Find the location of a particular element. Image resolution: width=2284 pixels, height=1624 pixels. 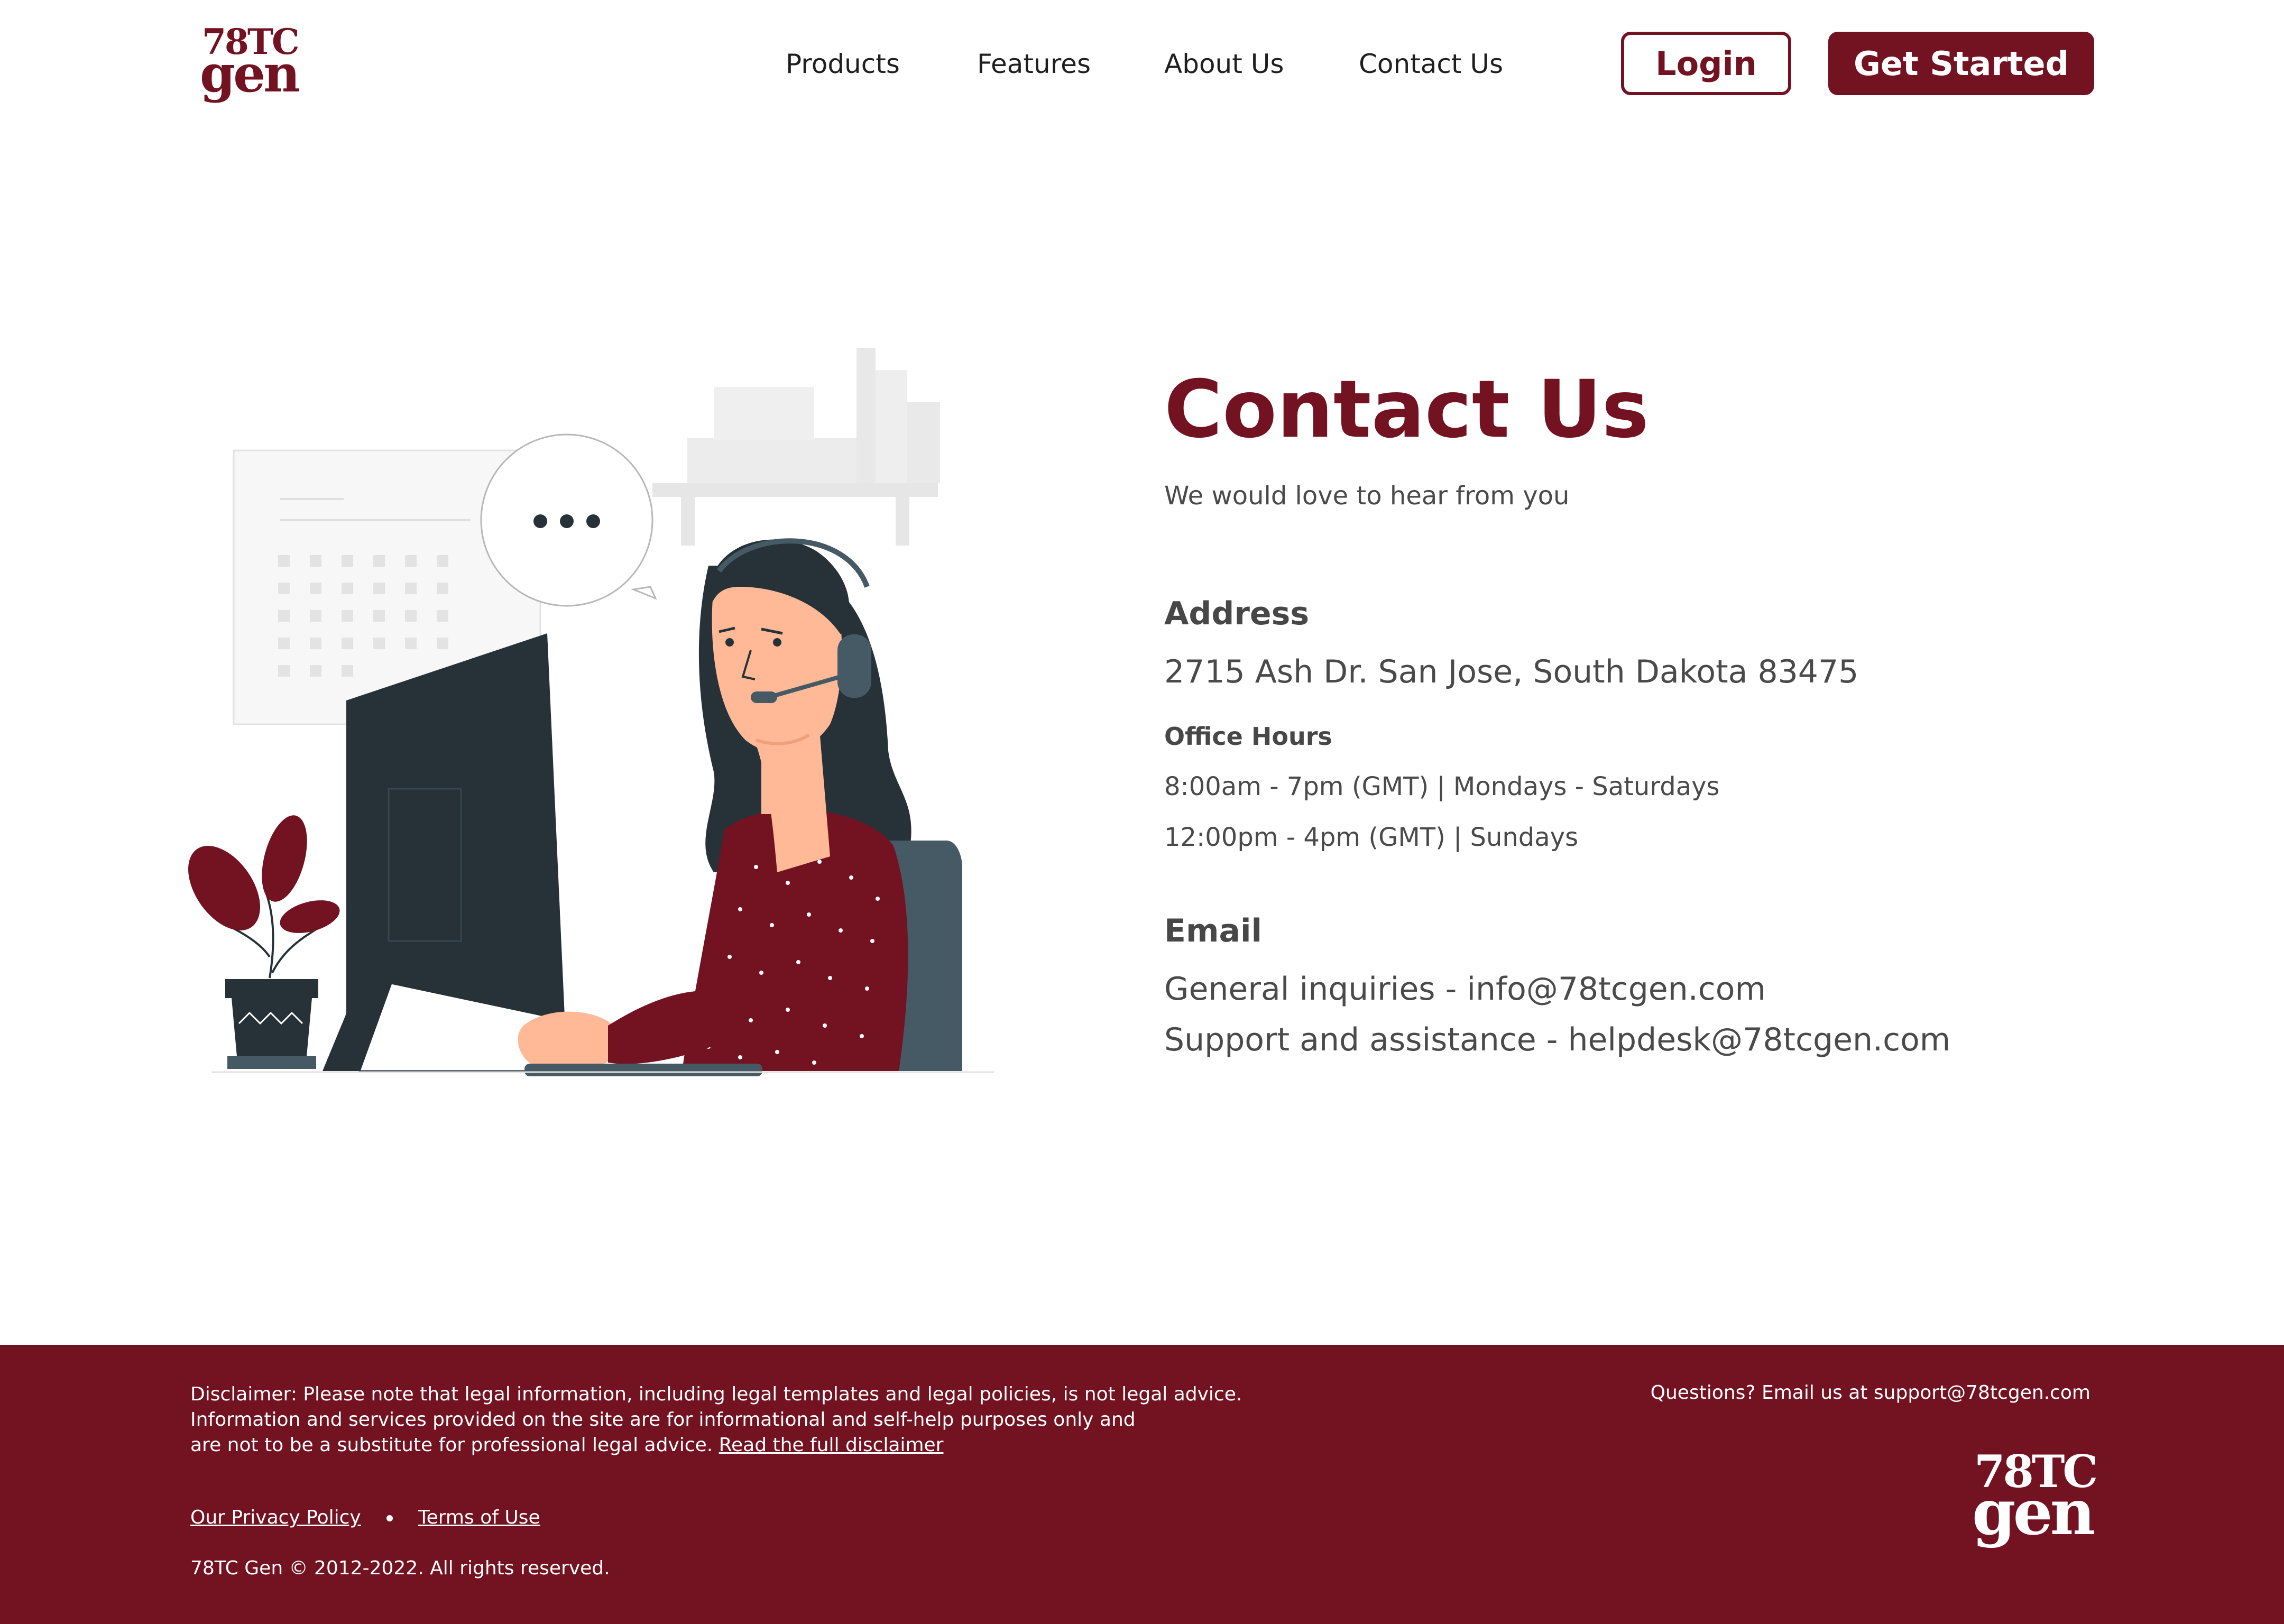

get-started-button: Get Started is located at coordinates (1961, 63).